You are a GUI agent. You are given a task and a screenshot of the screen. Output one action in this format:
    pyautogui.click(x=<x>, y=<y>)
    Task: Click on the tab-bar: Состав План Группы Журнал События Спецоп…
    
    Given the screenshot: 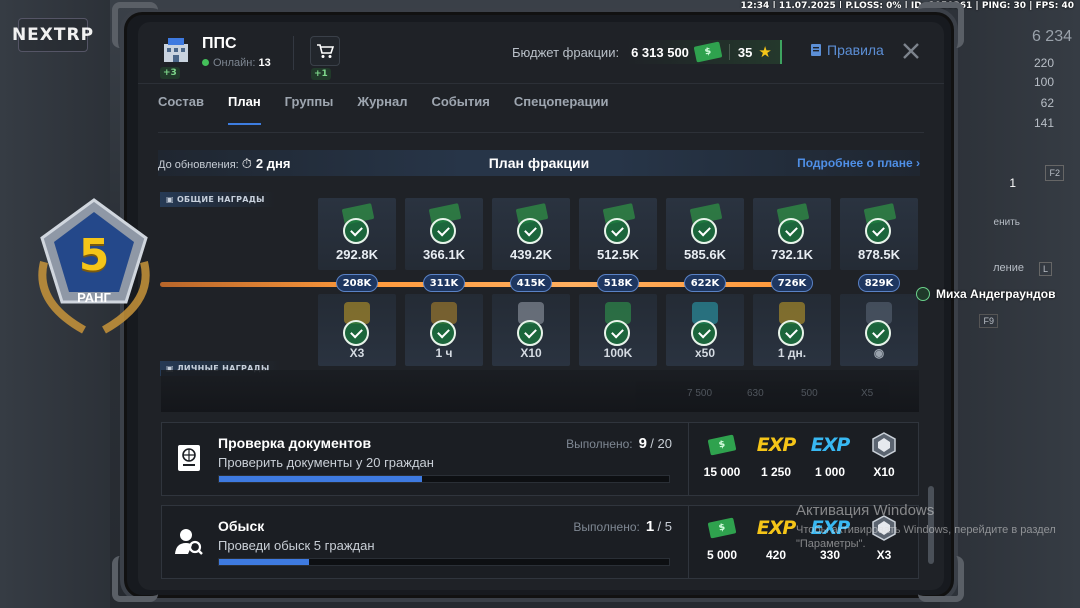 What is the action you would take?
    pyautogui.click(x=395, y=109)
    